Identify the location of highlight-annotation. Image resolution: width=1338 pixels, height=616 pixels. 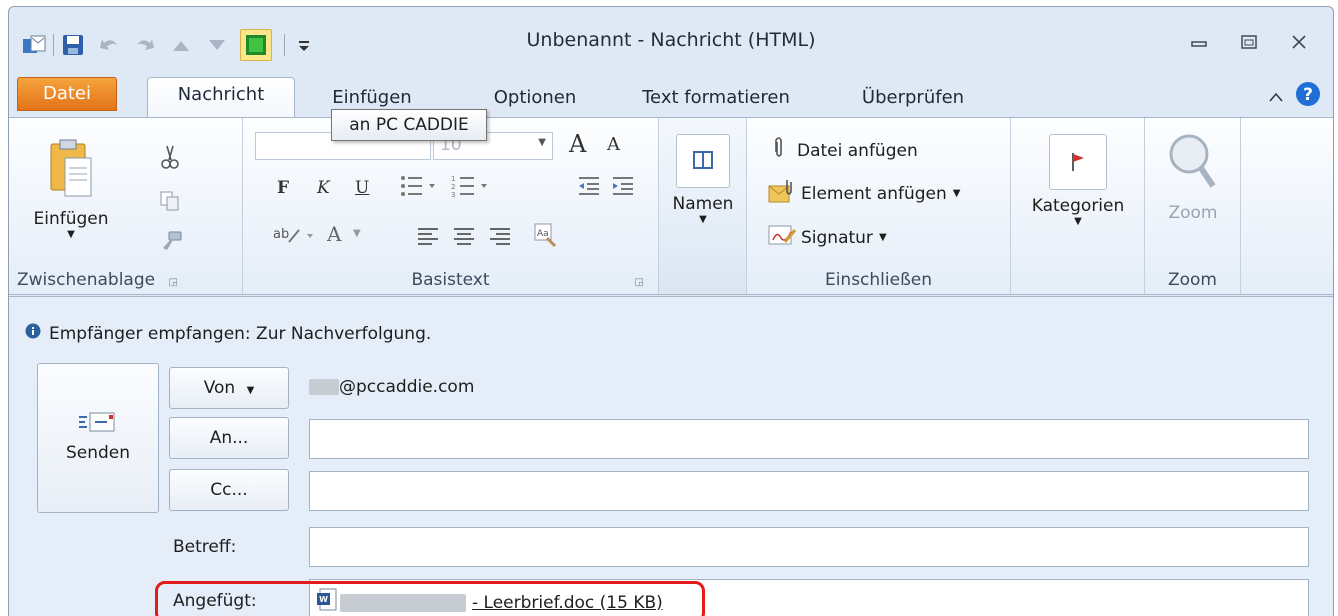
(430, 598).